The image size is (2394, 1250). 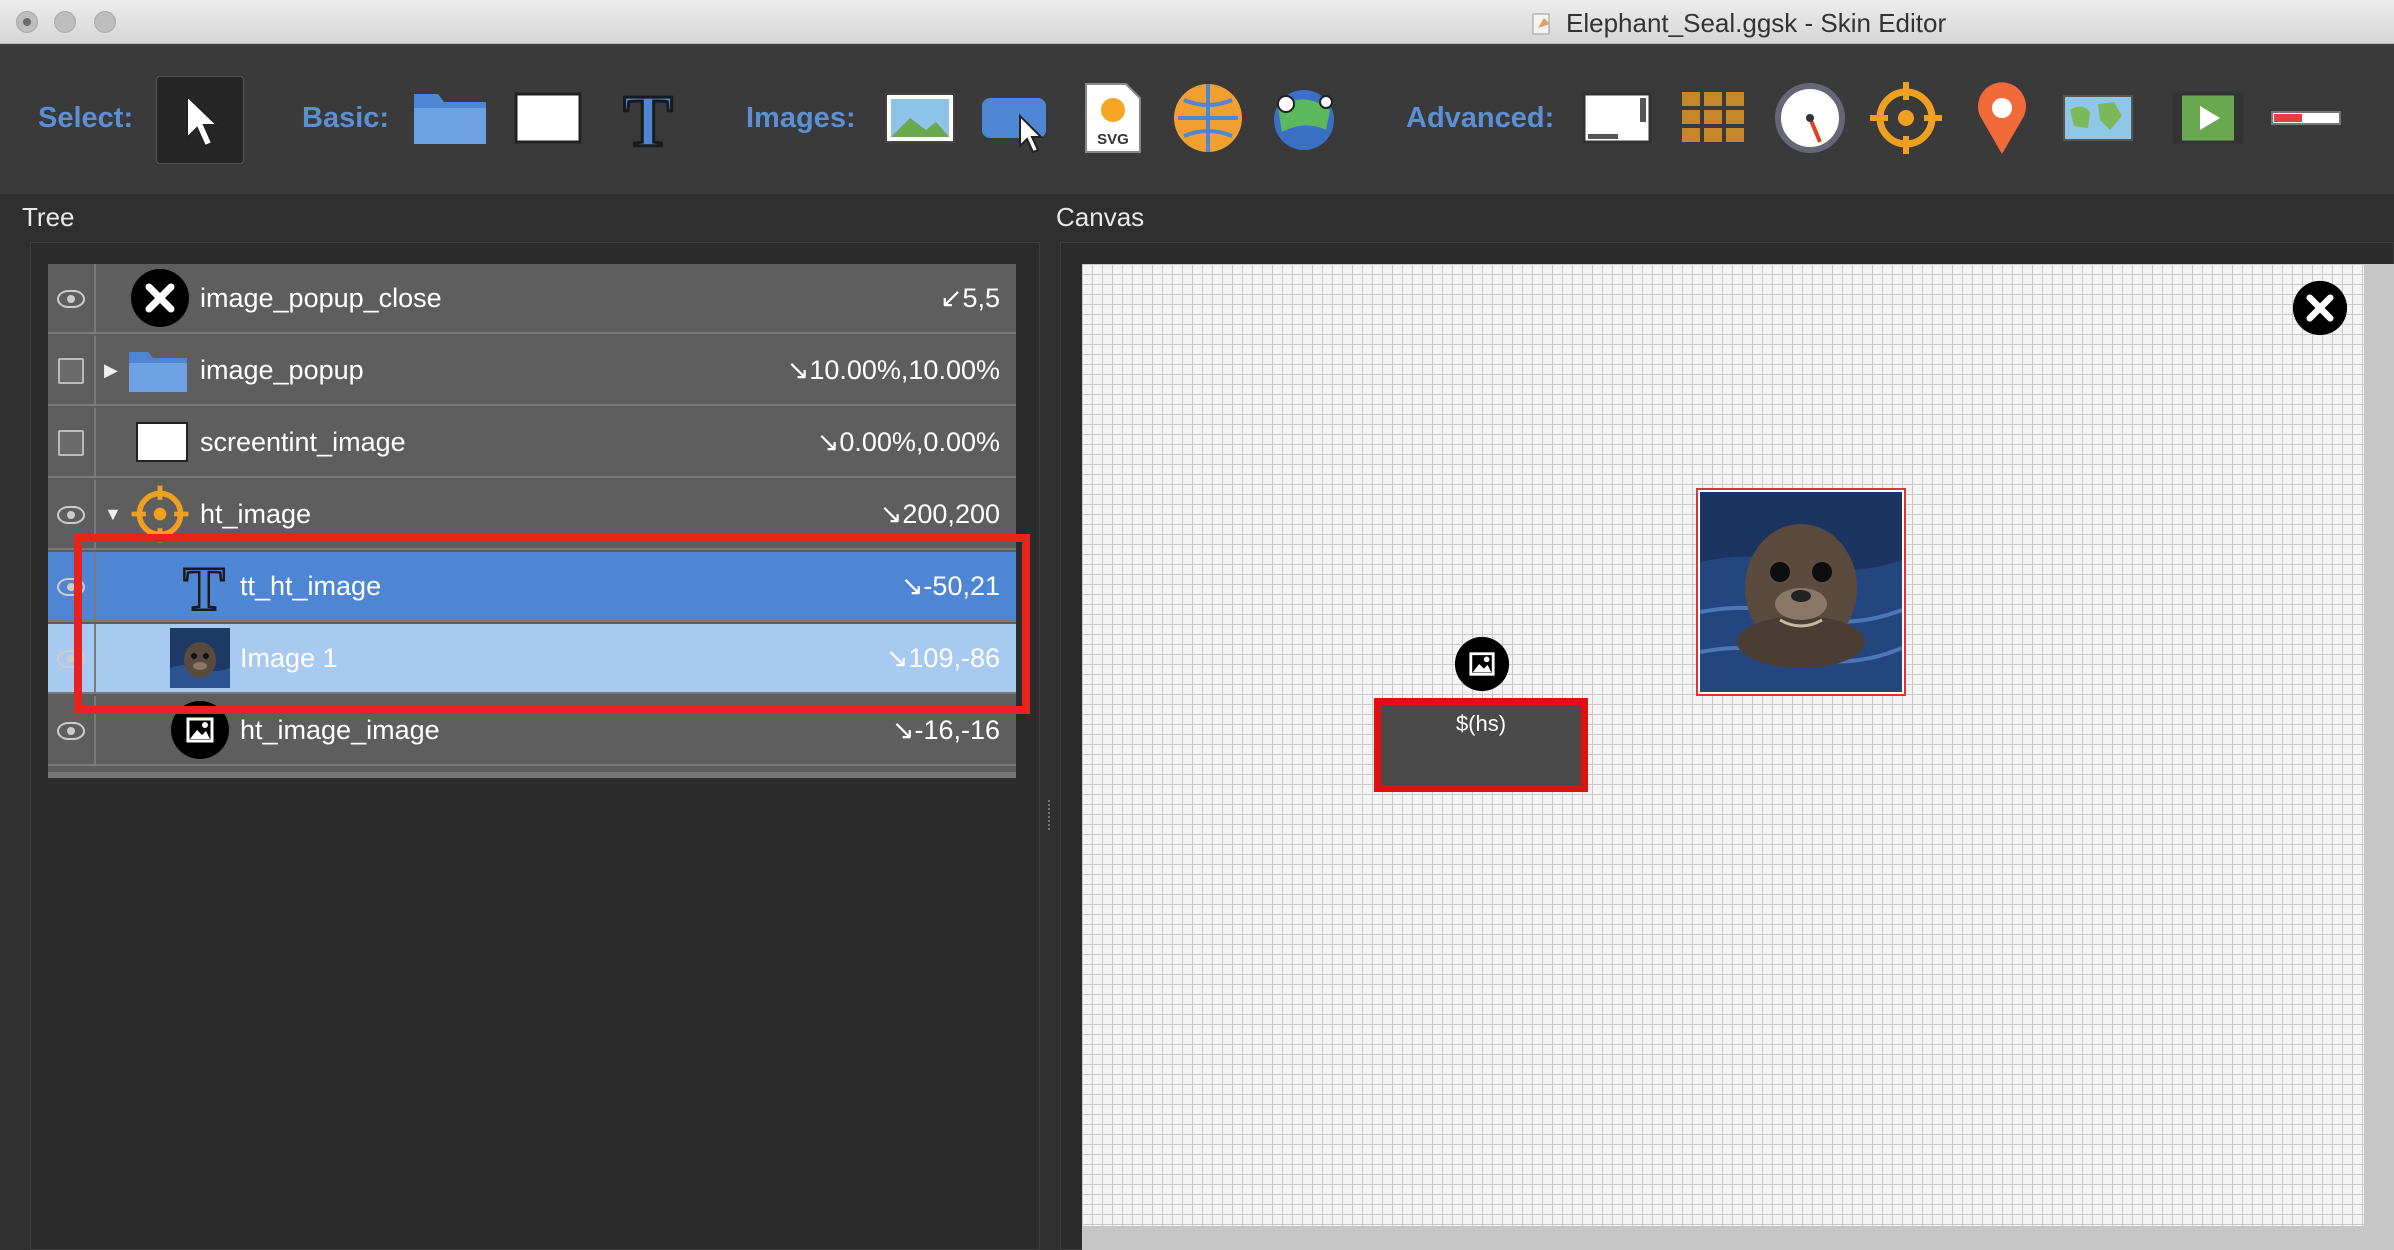 I want to click on hotspot-target-tool-button, so click(x=1906, y=118).